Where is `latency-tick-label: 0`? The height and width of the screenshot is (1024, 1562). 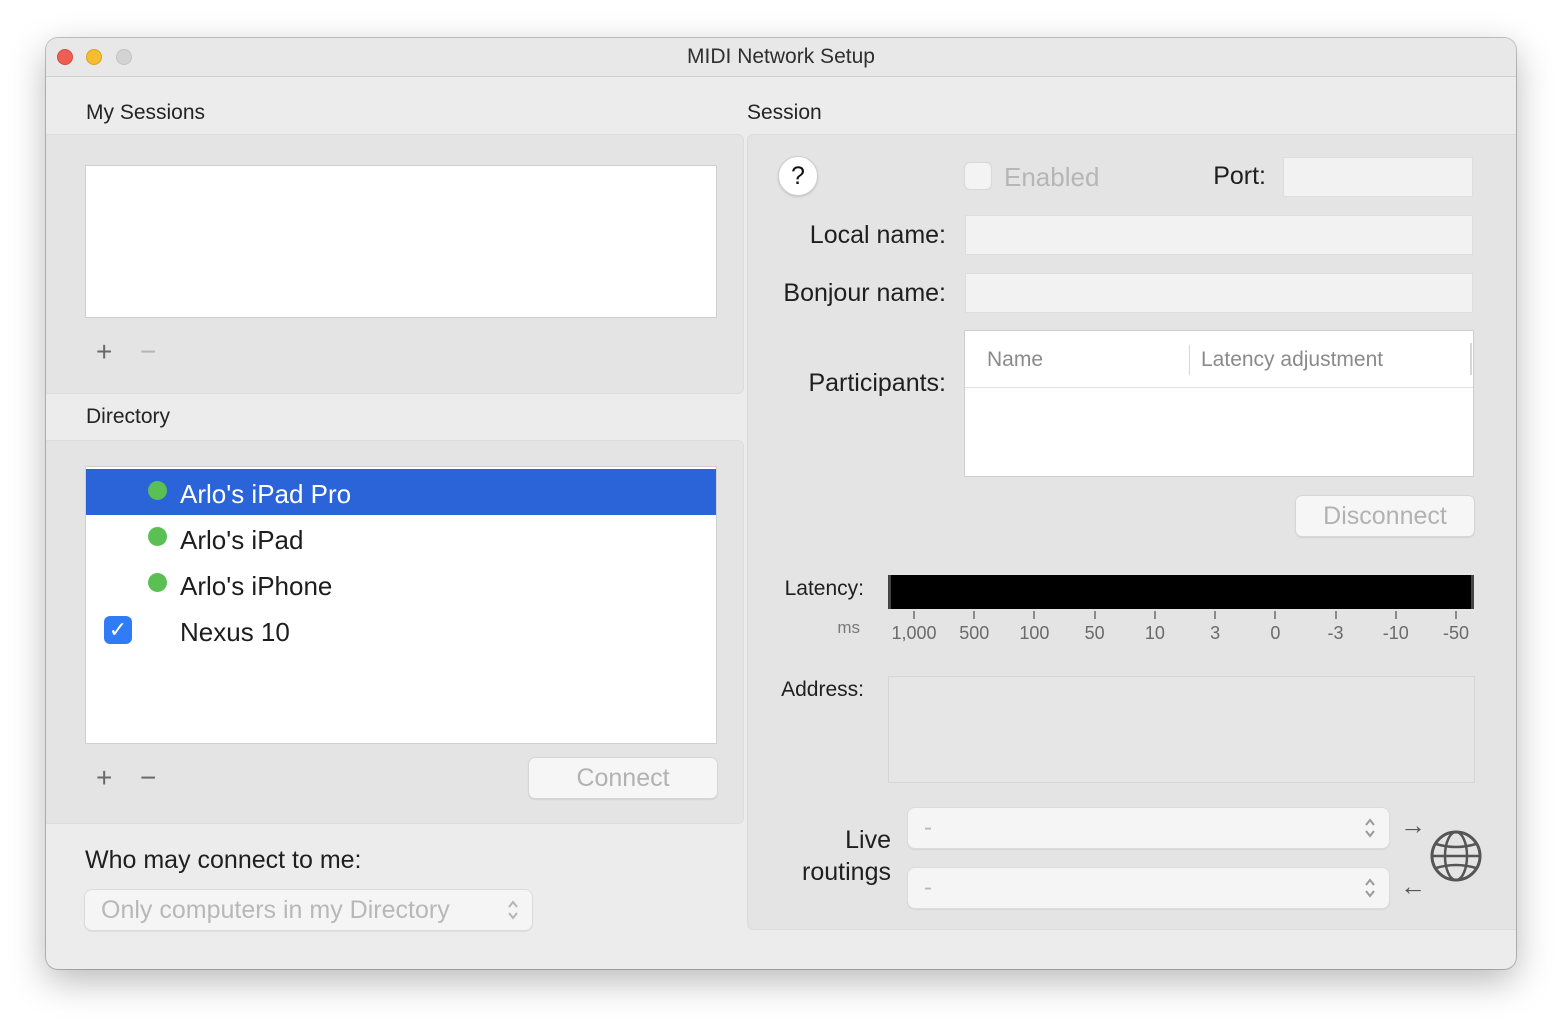 latency-tick-label: 0 is located at coordinates (1275, 633).